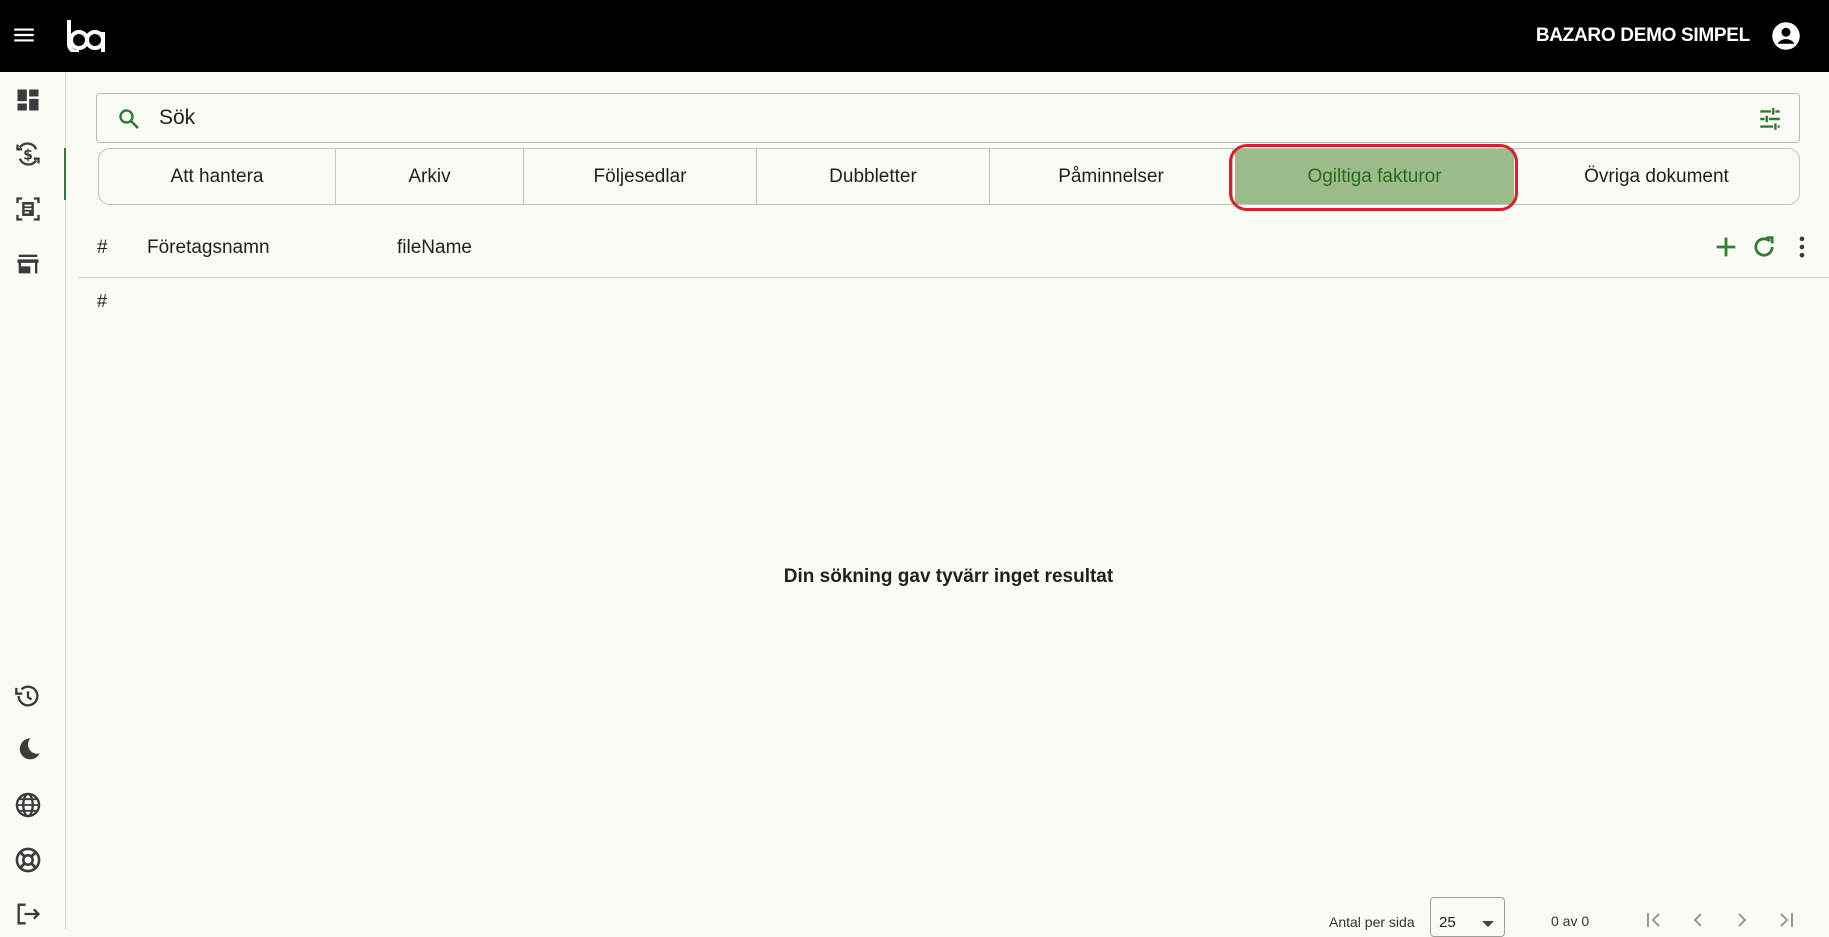 The image size is (1829, 937). What do you see at coordinates (24, 35) in the screenshot?
I see `menu-icon` at bounding box center [24, 35].